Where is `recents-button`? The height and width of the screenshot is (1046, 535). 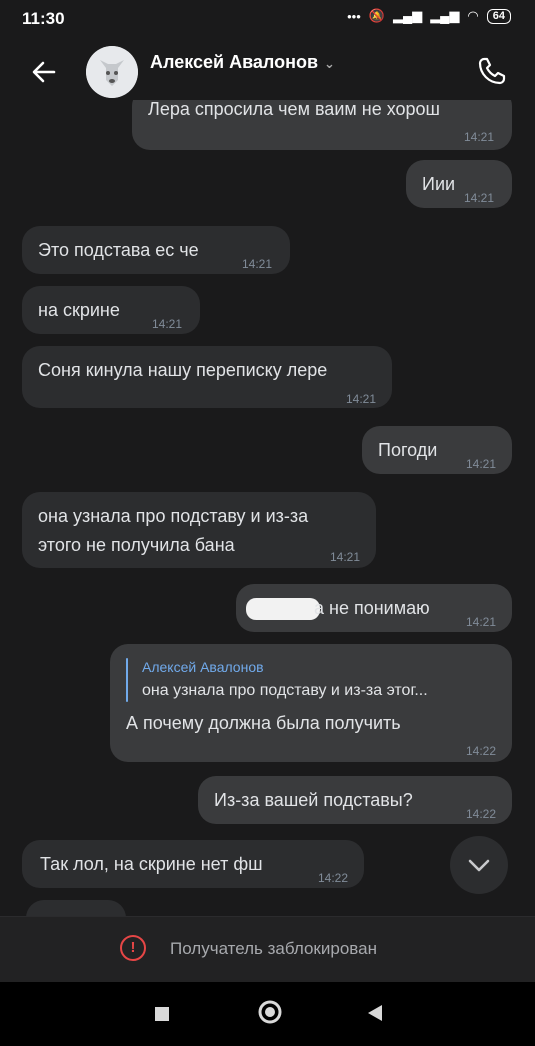
recents-button is located at coordinates (162, 1016).